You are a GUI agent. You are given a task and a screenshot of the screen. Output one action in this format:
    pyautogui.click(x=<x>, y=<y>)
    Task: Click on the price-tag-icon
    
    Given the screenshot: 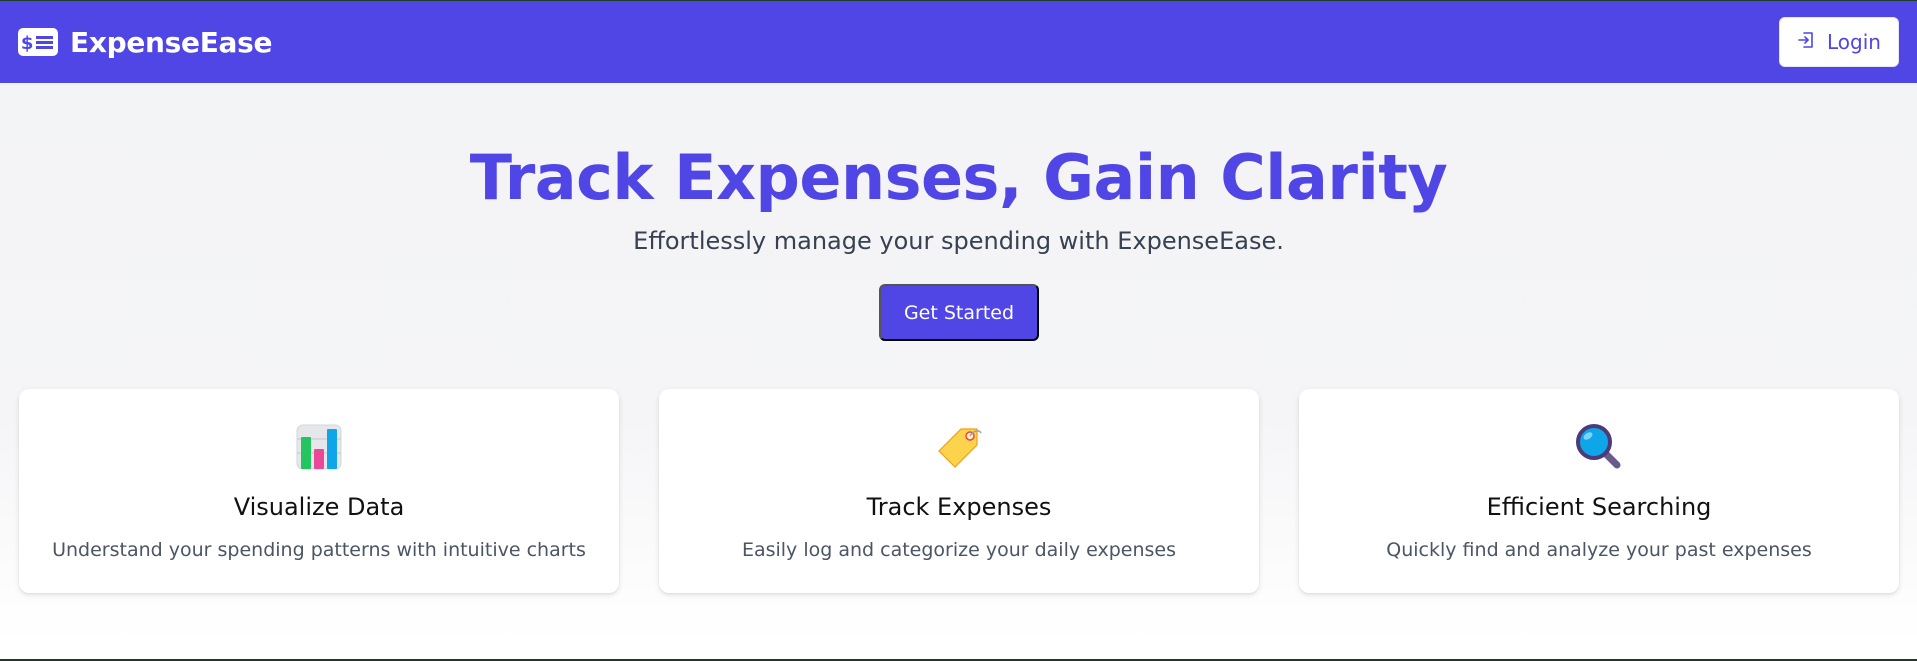 What is the action you would take?
    pyautogui.click(x=959, y=447)
    